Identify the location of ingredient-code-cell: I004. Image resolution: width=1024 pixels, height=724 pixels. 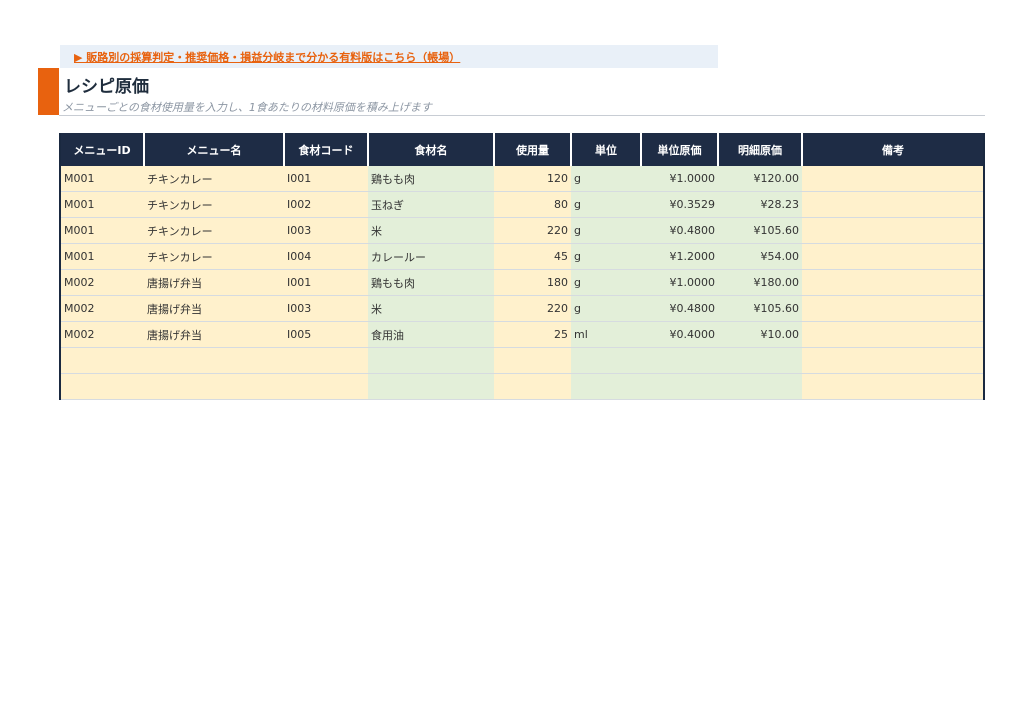
(326, 256).